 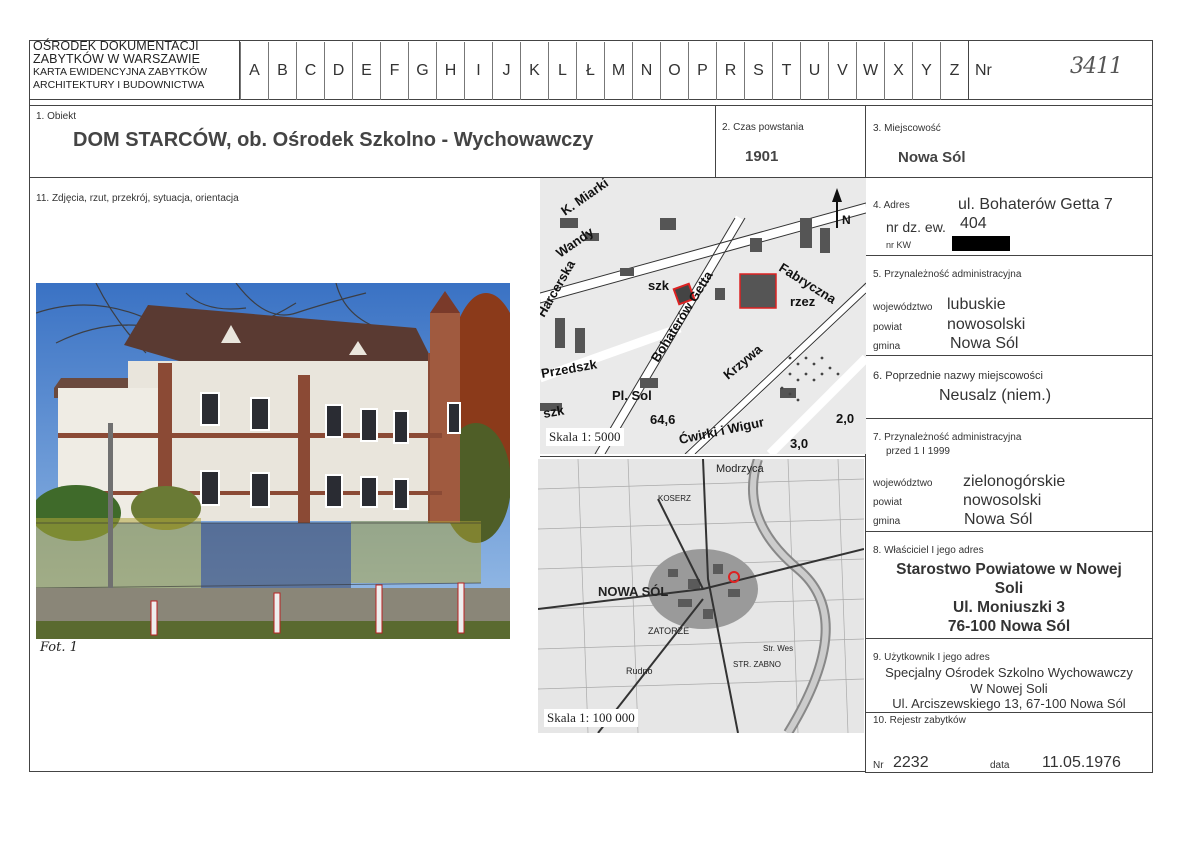 What do you see at coordinates (120, 72) in the screenshot?
I see `institution-line-3: KARTA EWIDENCYJNA ZABYTKÓW` at bounding box center [120, 72].